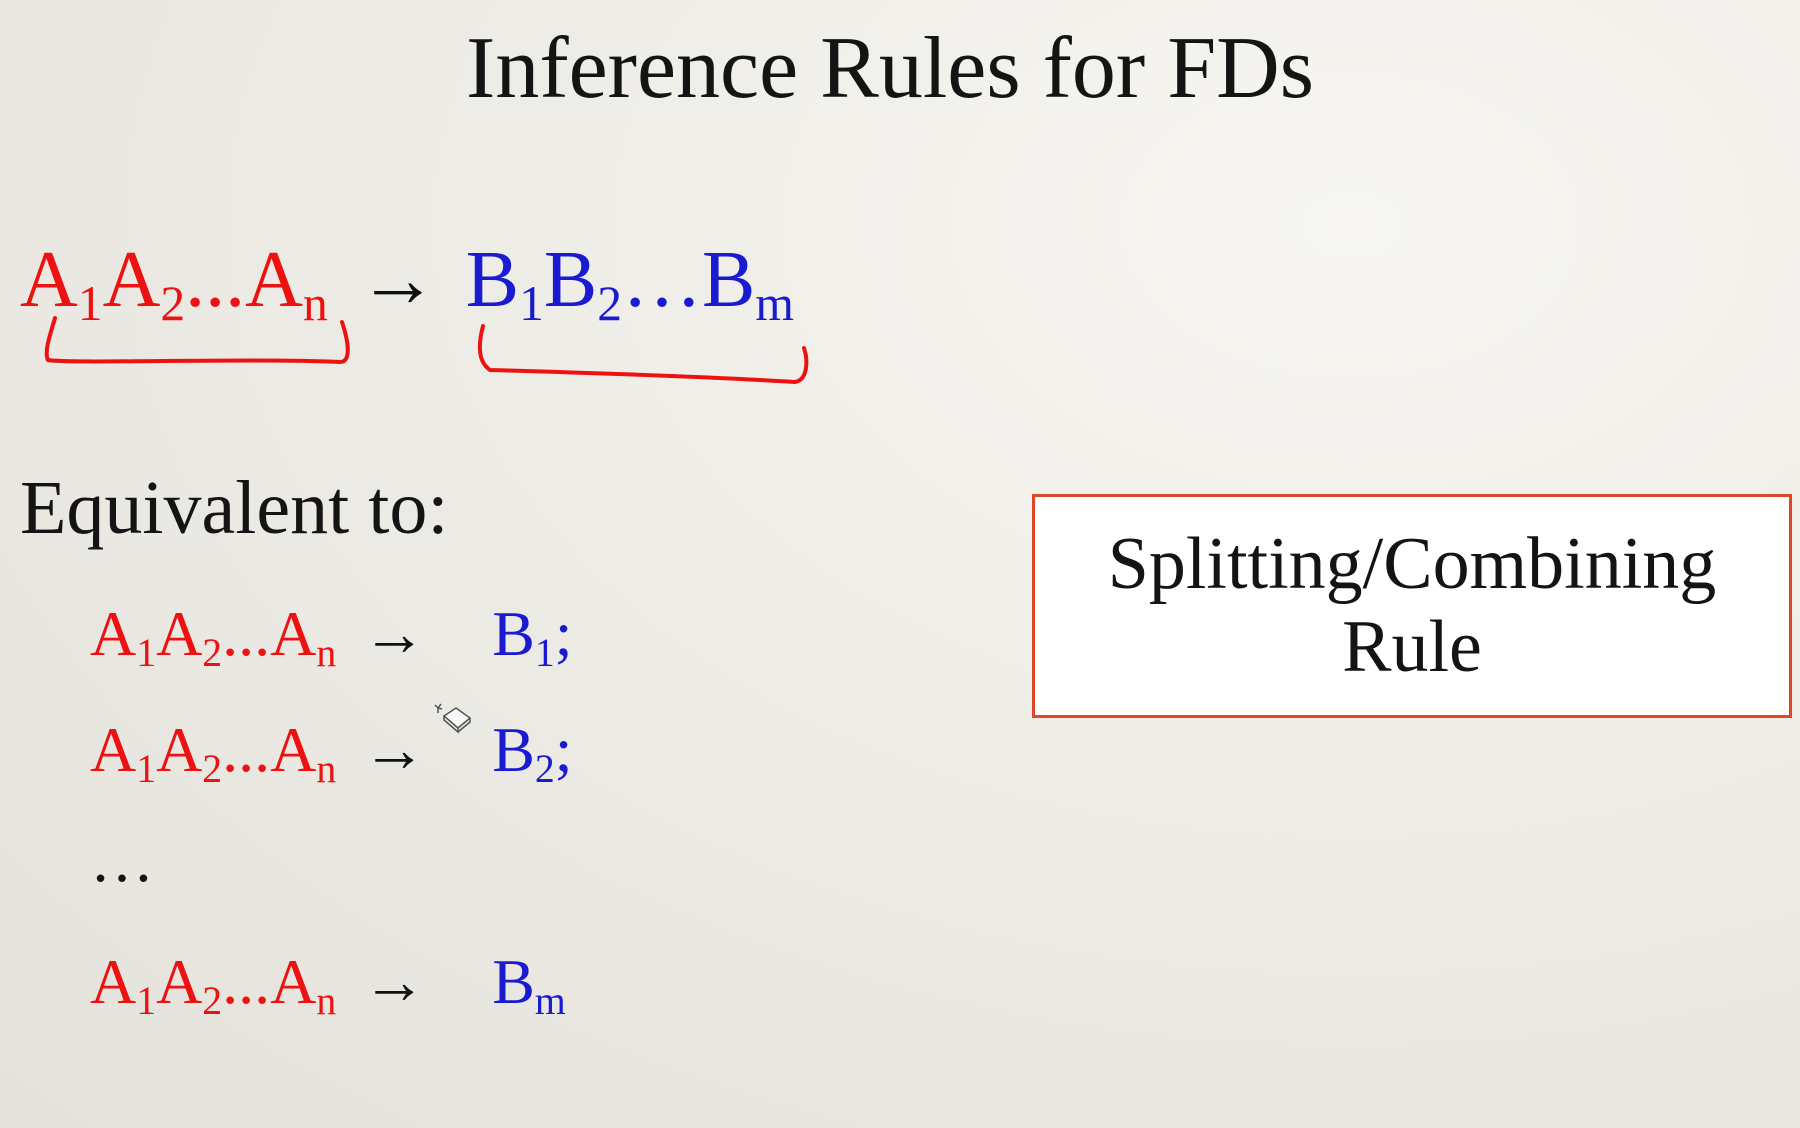 The width and height of the screenshot is (1800, 1128). Describe the element at coordinates (234, 508) in the screenshot. I see `equivalent-label: Equivalent to:` at that location.